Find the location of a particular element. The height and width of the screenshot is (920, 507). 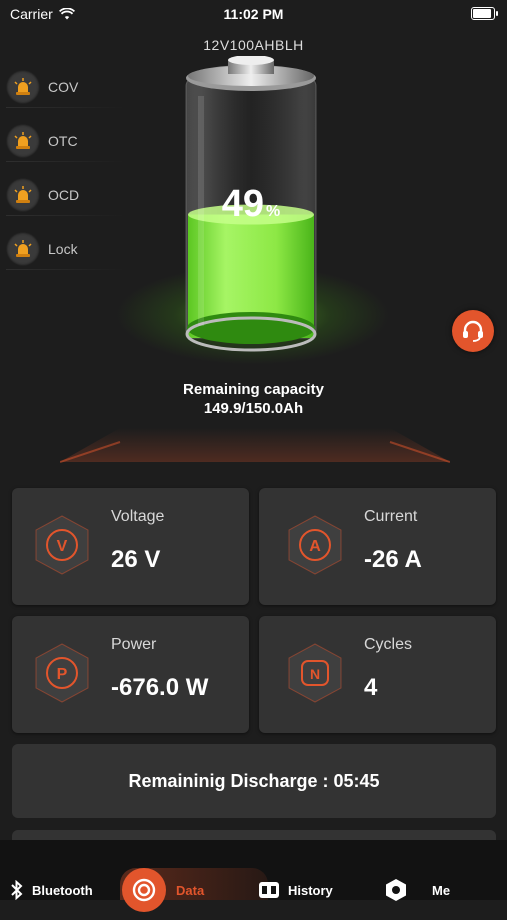

remaining-capacity-value: 149.9/150.0Ah is located at coordinates (253, 408).